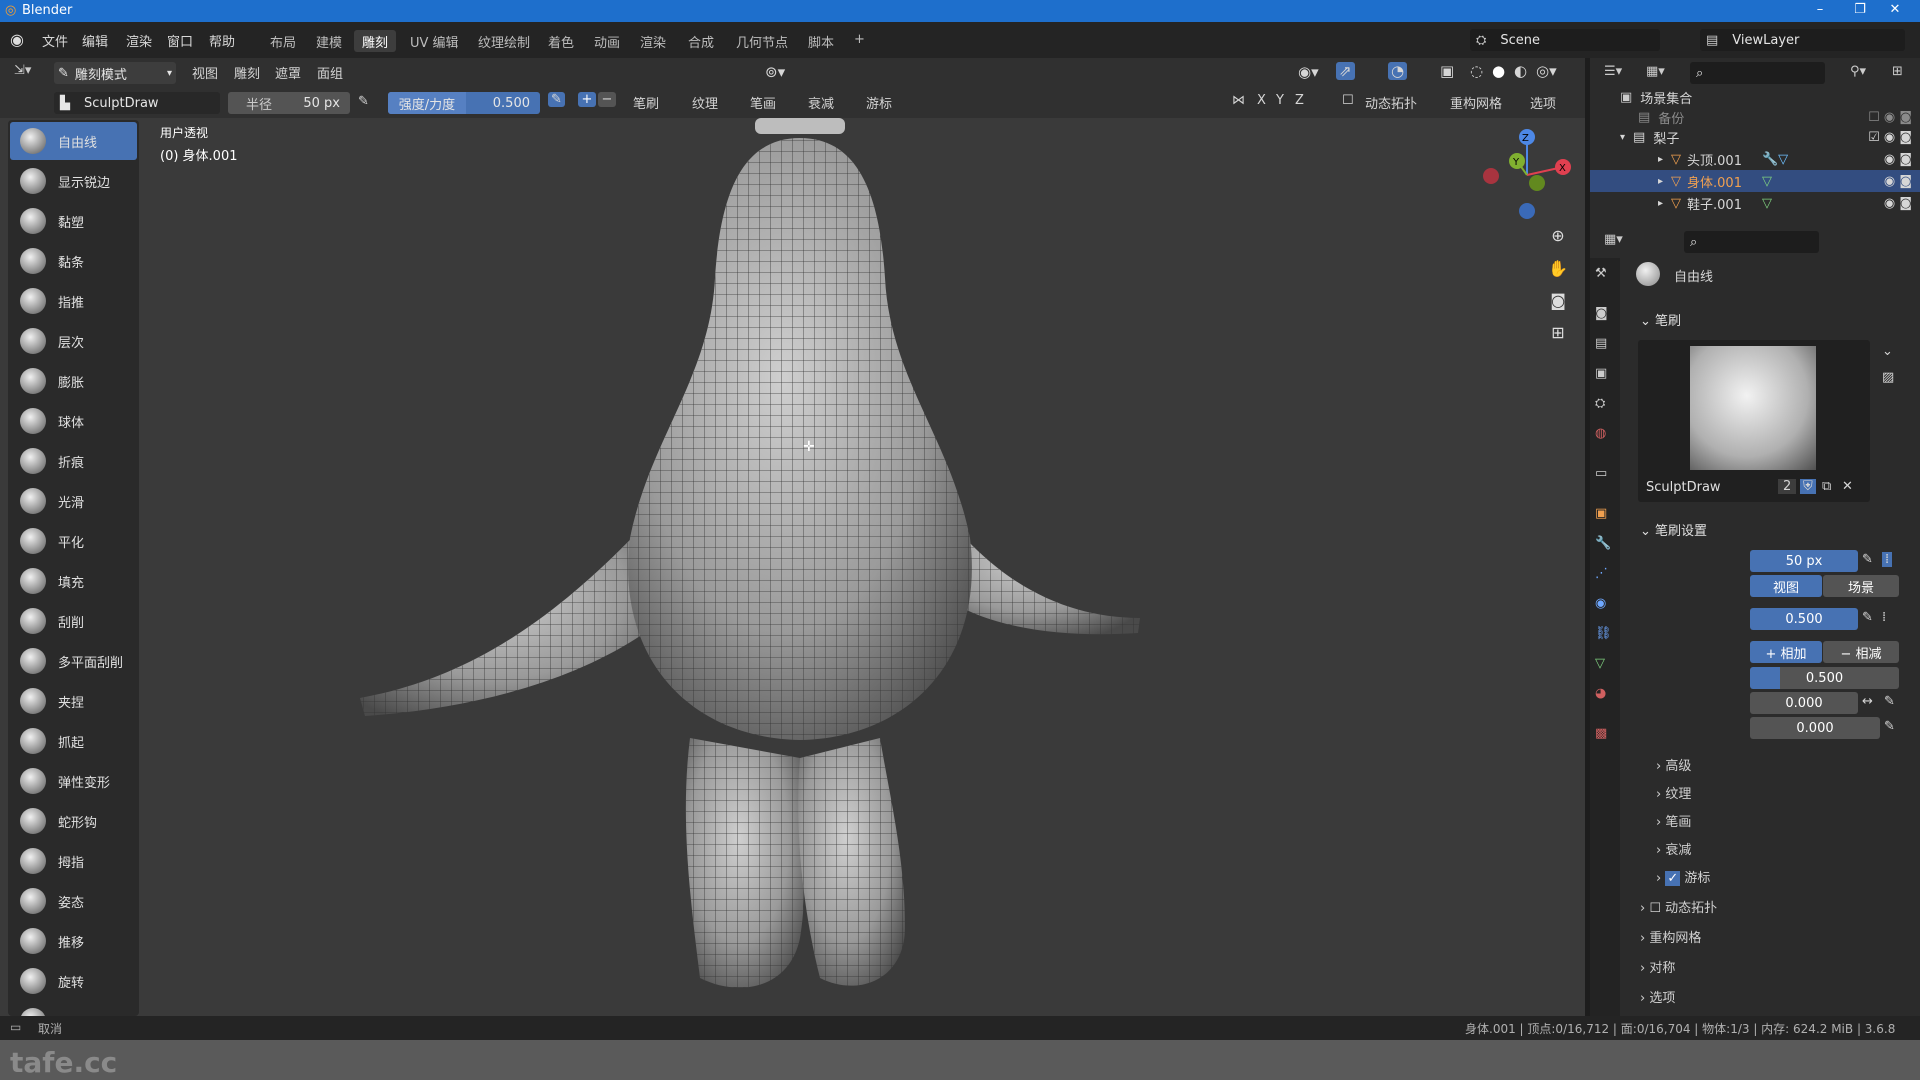 This screenshot has height=1080, width=1920. What do you see at coordinates (73, 701) in the screenshot?
I see `tool-15: 夹捏` at bounding box center [73, 701].